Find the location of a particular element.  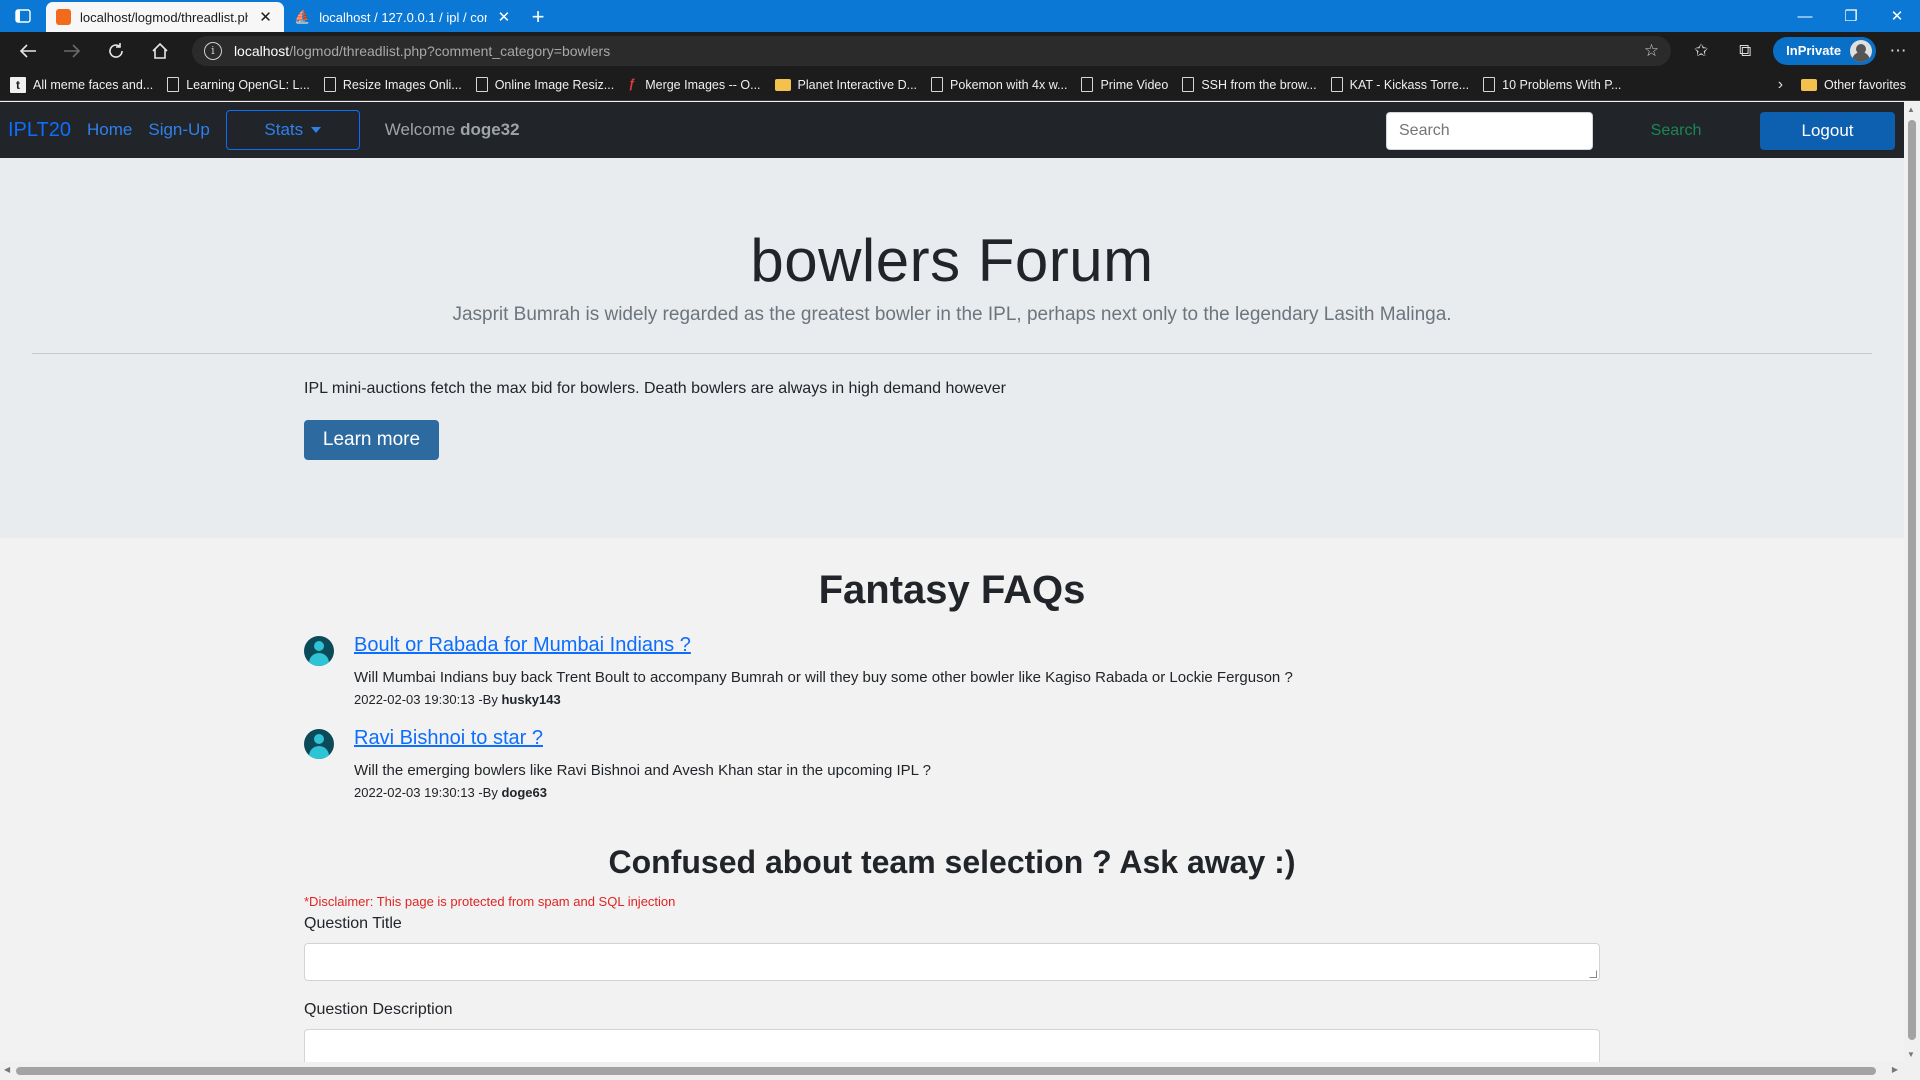

profile-avatar is located at coordinates (1861, 50).